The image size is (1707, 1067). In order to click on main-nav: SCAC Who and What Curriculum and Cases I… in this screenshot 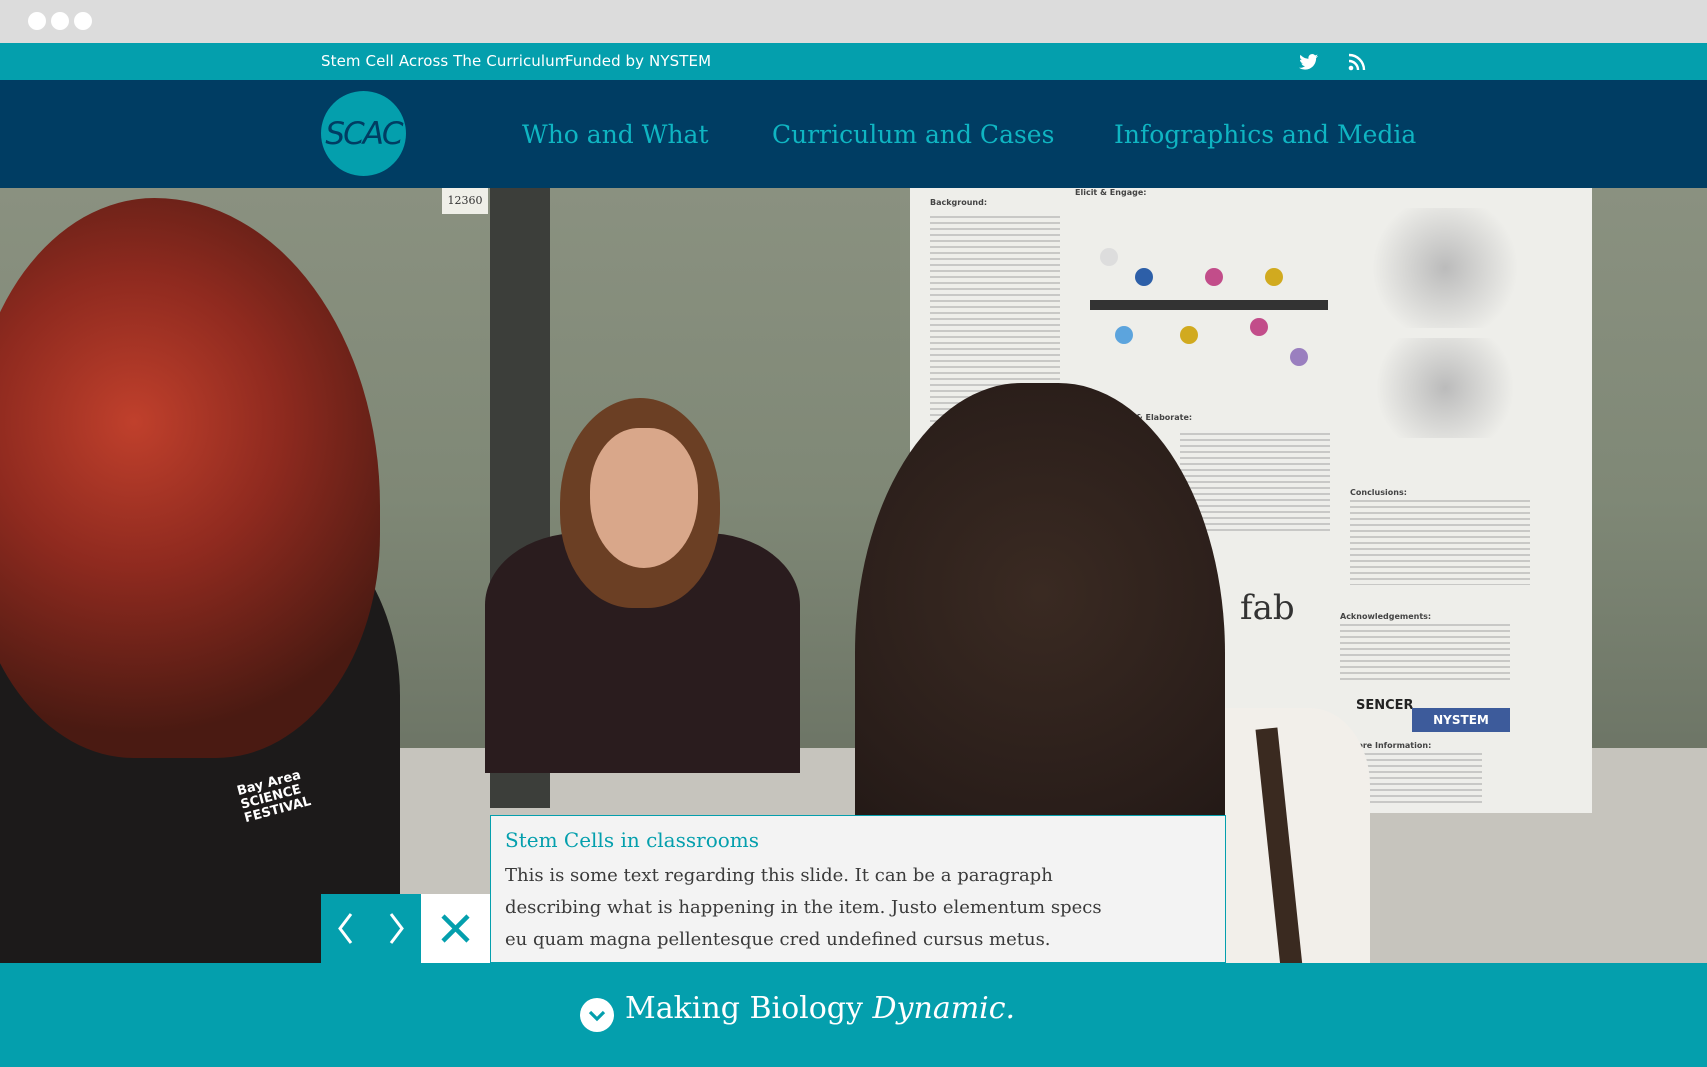, I will do `click(853, 134)`.